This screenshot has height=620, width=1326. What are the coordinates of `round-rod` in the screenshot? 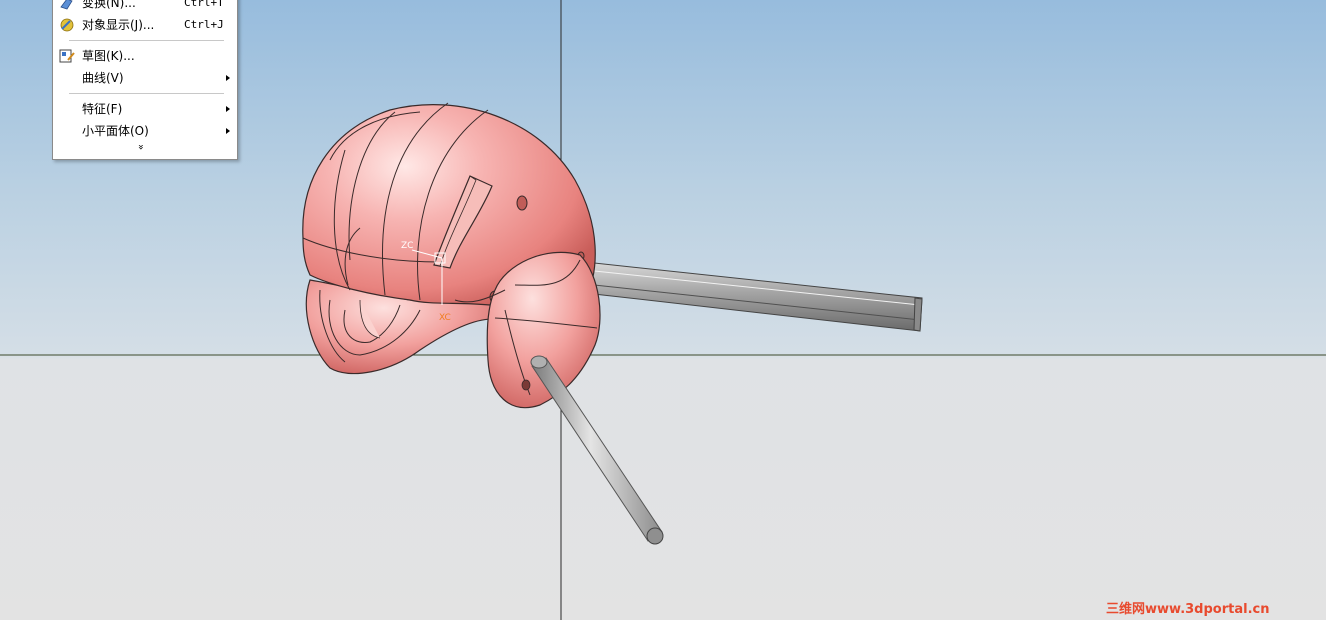 It's located at (597, 450).